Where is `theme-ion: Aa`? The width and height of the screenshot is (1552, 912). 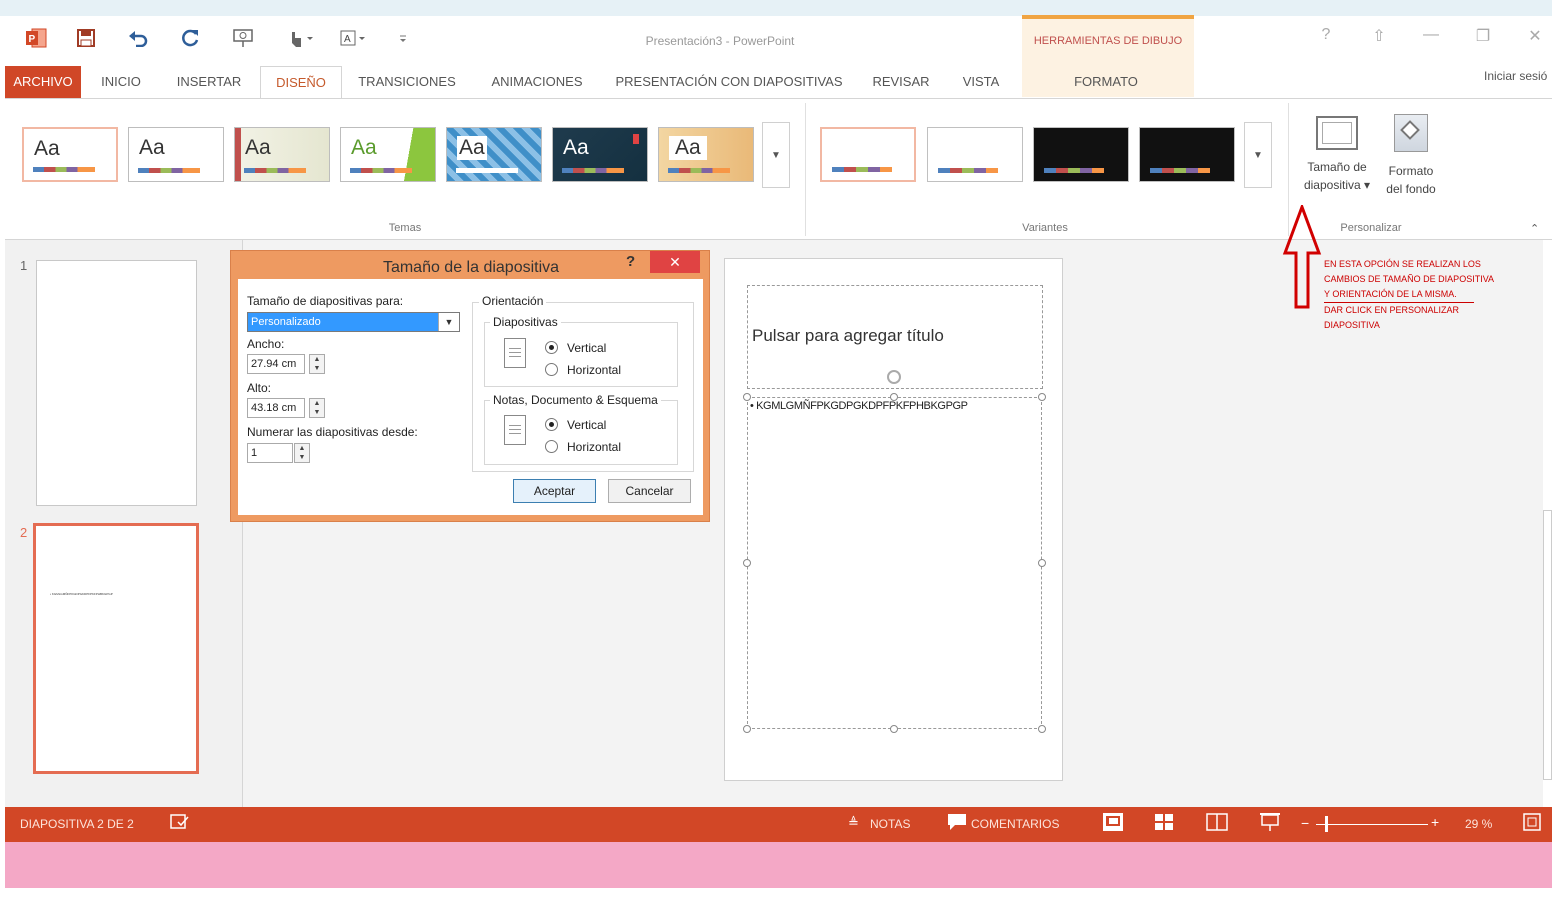
theme-ion: Aa is located at coordinates (600, 154).